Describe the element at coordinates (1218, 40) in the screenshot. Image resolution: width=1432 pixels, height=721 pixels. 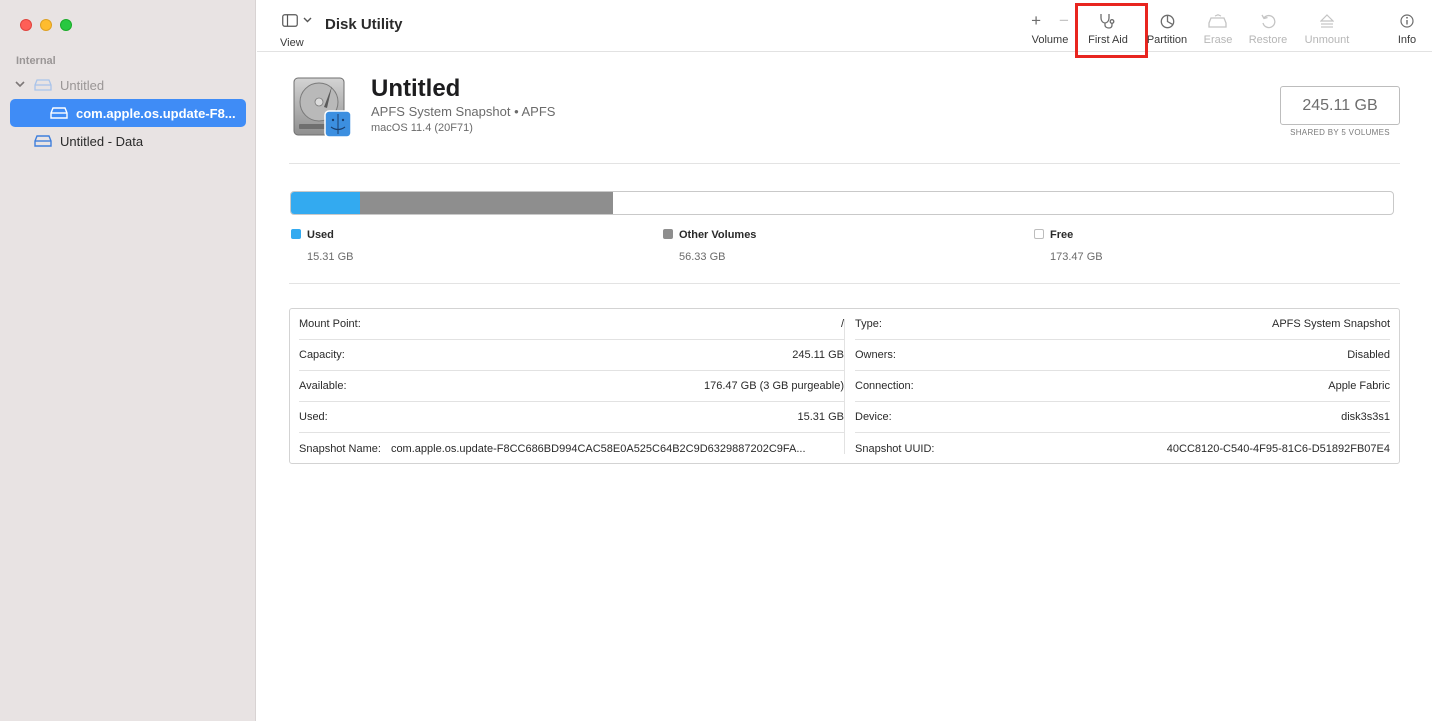
I see `erase-label: Erase` at that location.